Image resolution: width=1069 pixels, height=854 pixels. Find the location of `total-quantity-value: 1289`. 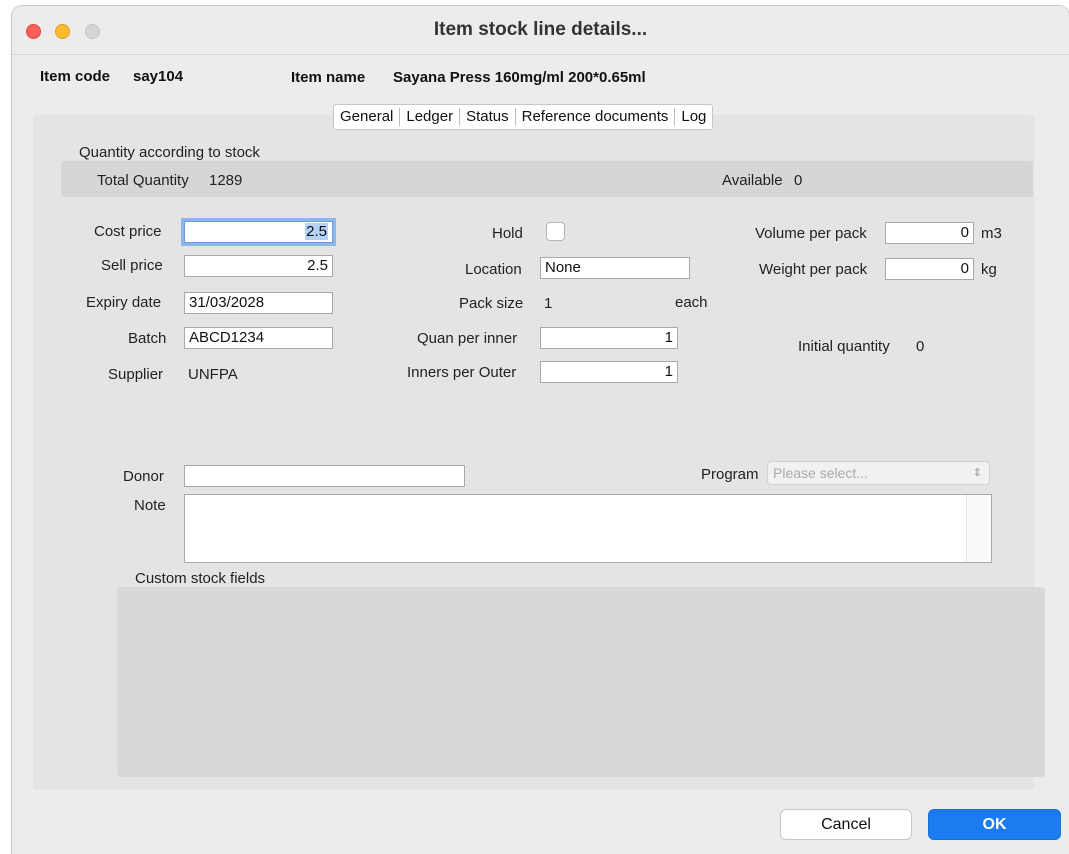

total-quantity-value: 1289 is located at coordinates (226, 180).